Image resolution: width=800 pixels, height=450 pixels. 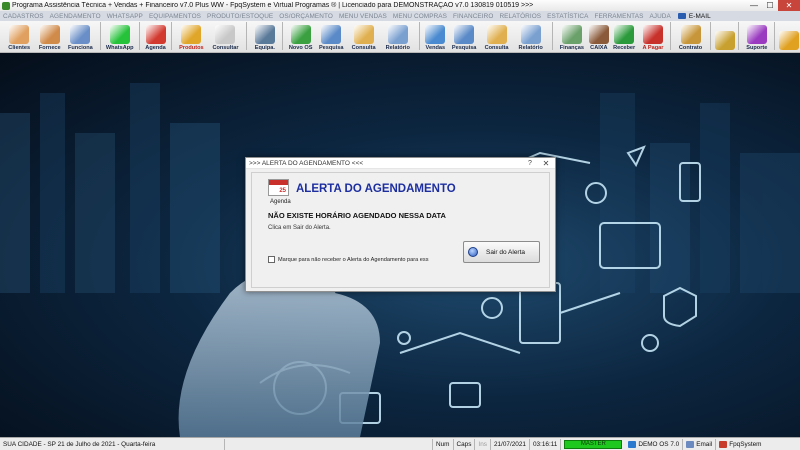 What do you see at coordinates (483, 444) in the screenshot?
I see `status-ins: Ins` at bounding box center [483, 444].